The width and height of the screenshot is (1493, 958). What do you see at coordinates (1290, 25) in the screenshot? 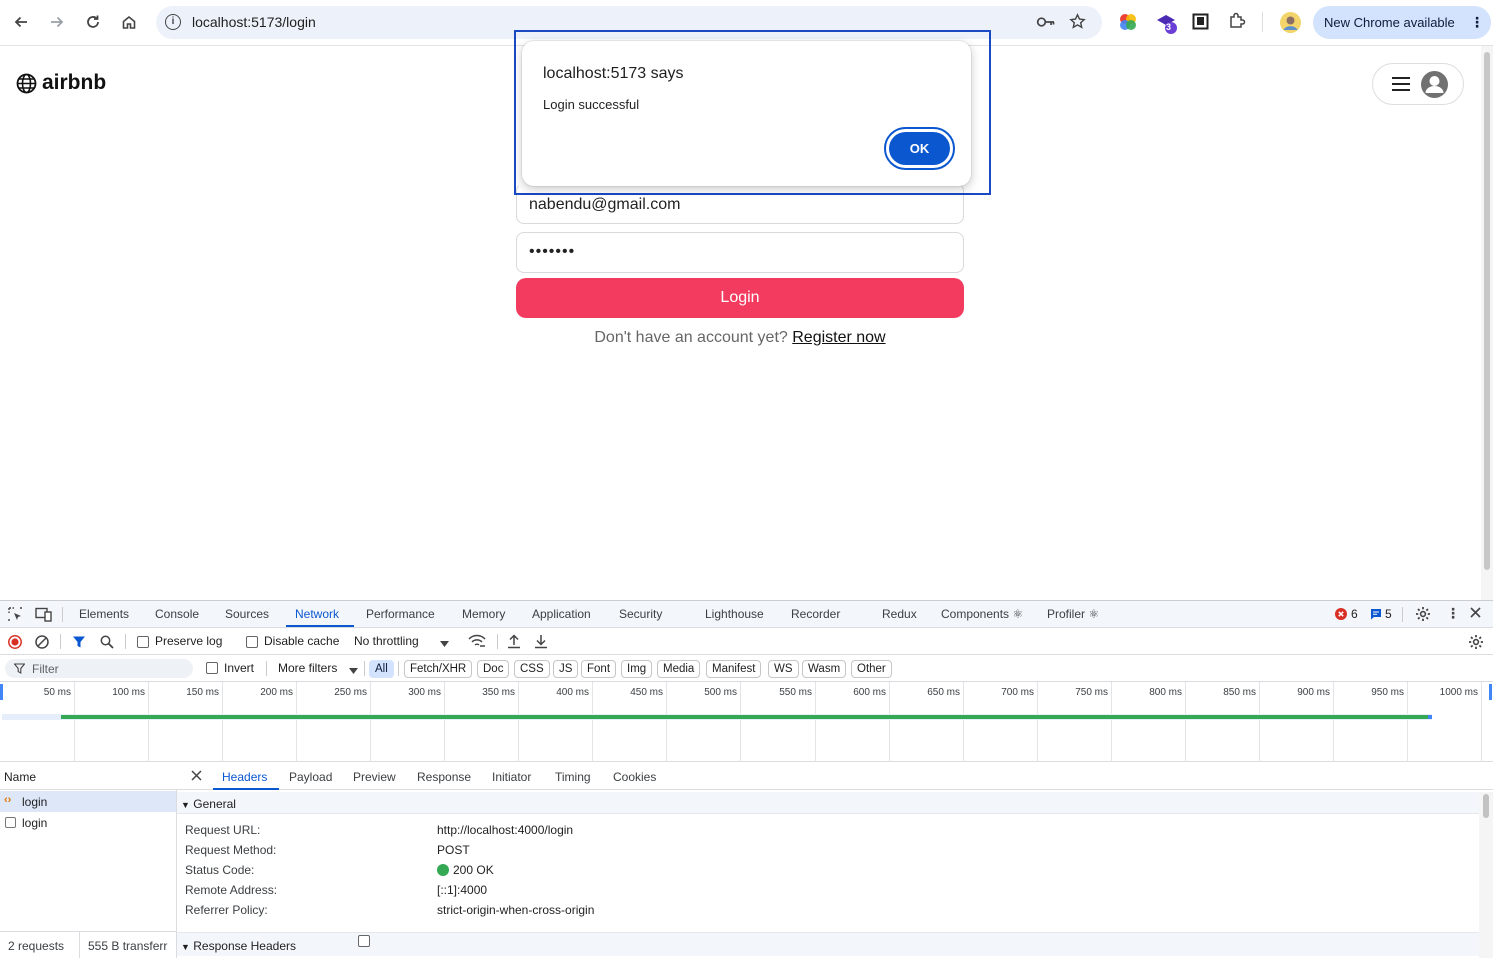
I see `profile-avatar` at bounding box center [1290, 25].